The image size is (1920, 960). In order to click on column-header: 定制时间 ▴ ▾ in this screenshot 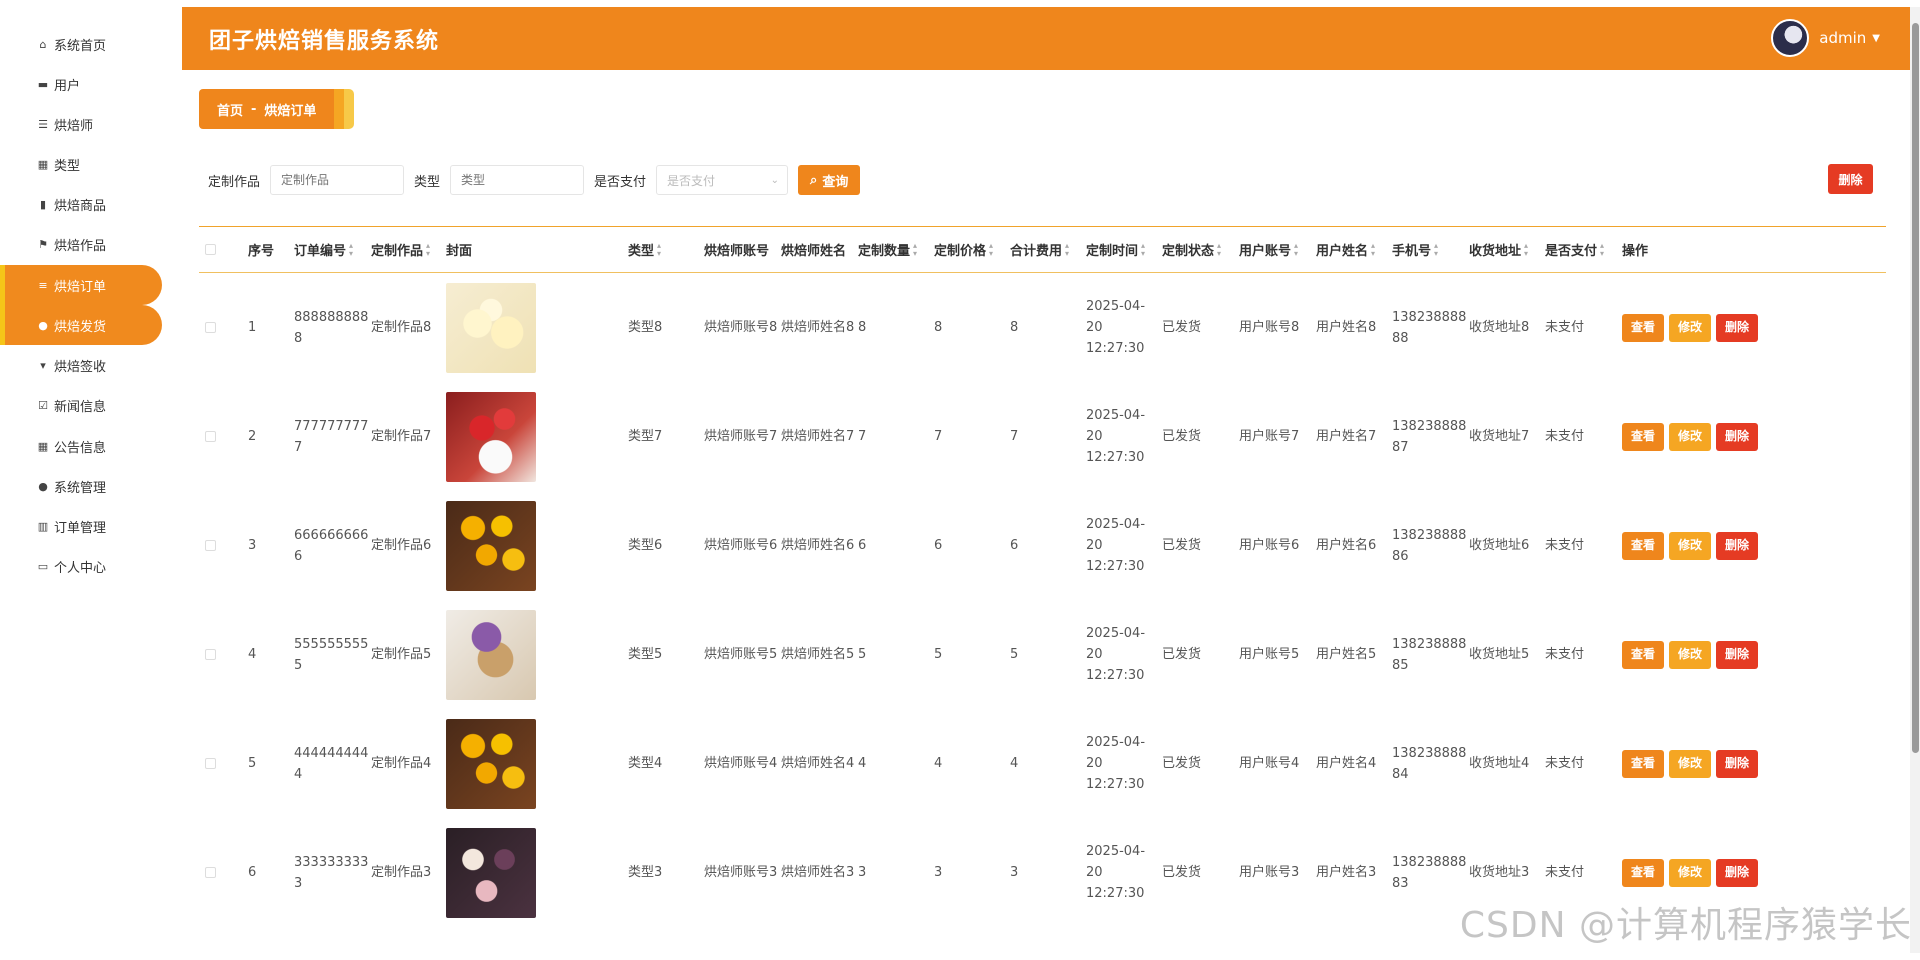, I will do `click(1115, 249)`.